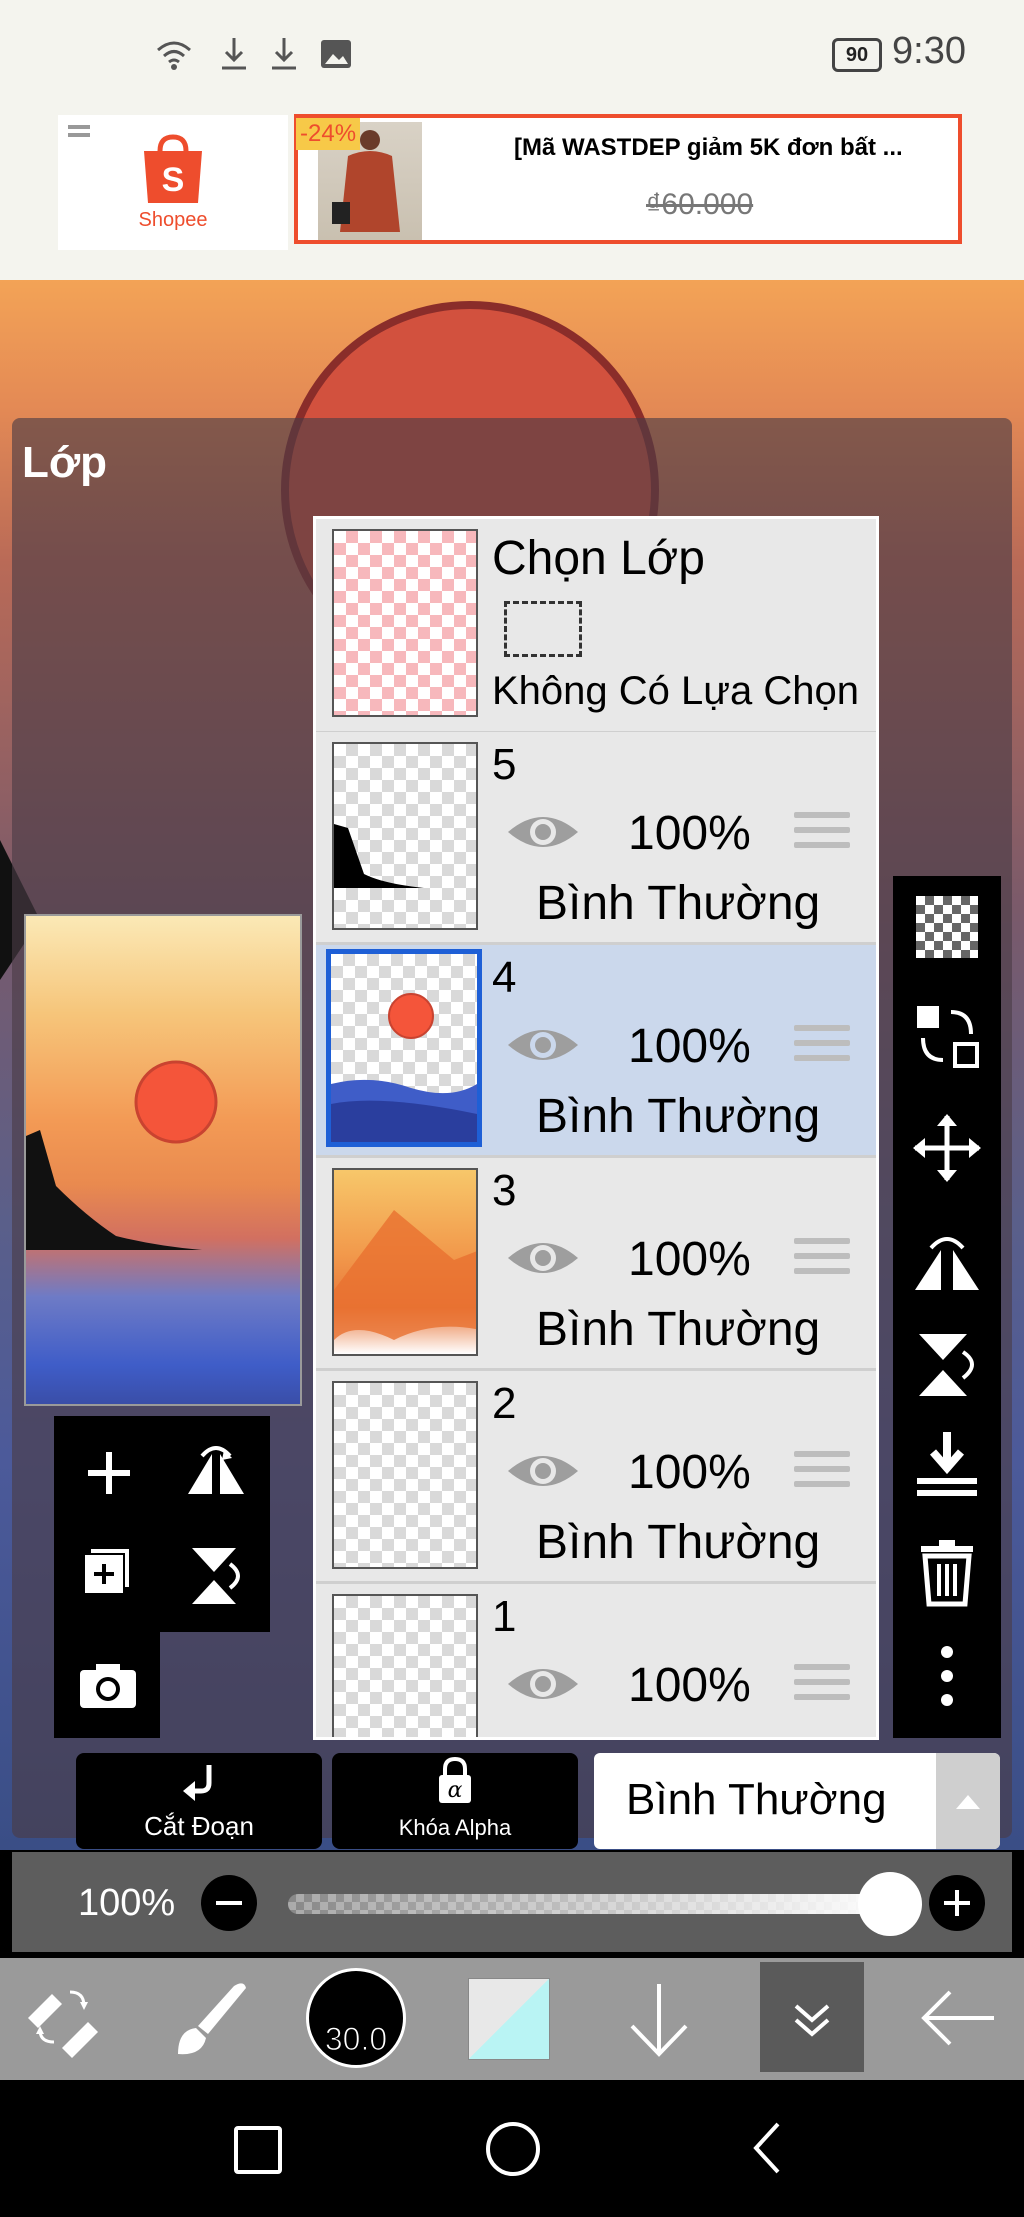 This screenshot has height=2217, width=1024. I want to click on bottom-toolbar: 30.0, so click(512, 2019).